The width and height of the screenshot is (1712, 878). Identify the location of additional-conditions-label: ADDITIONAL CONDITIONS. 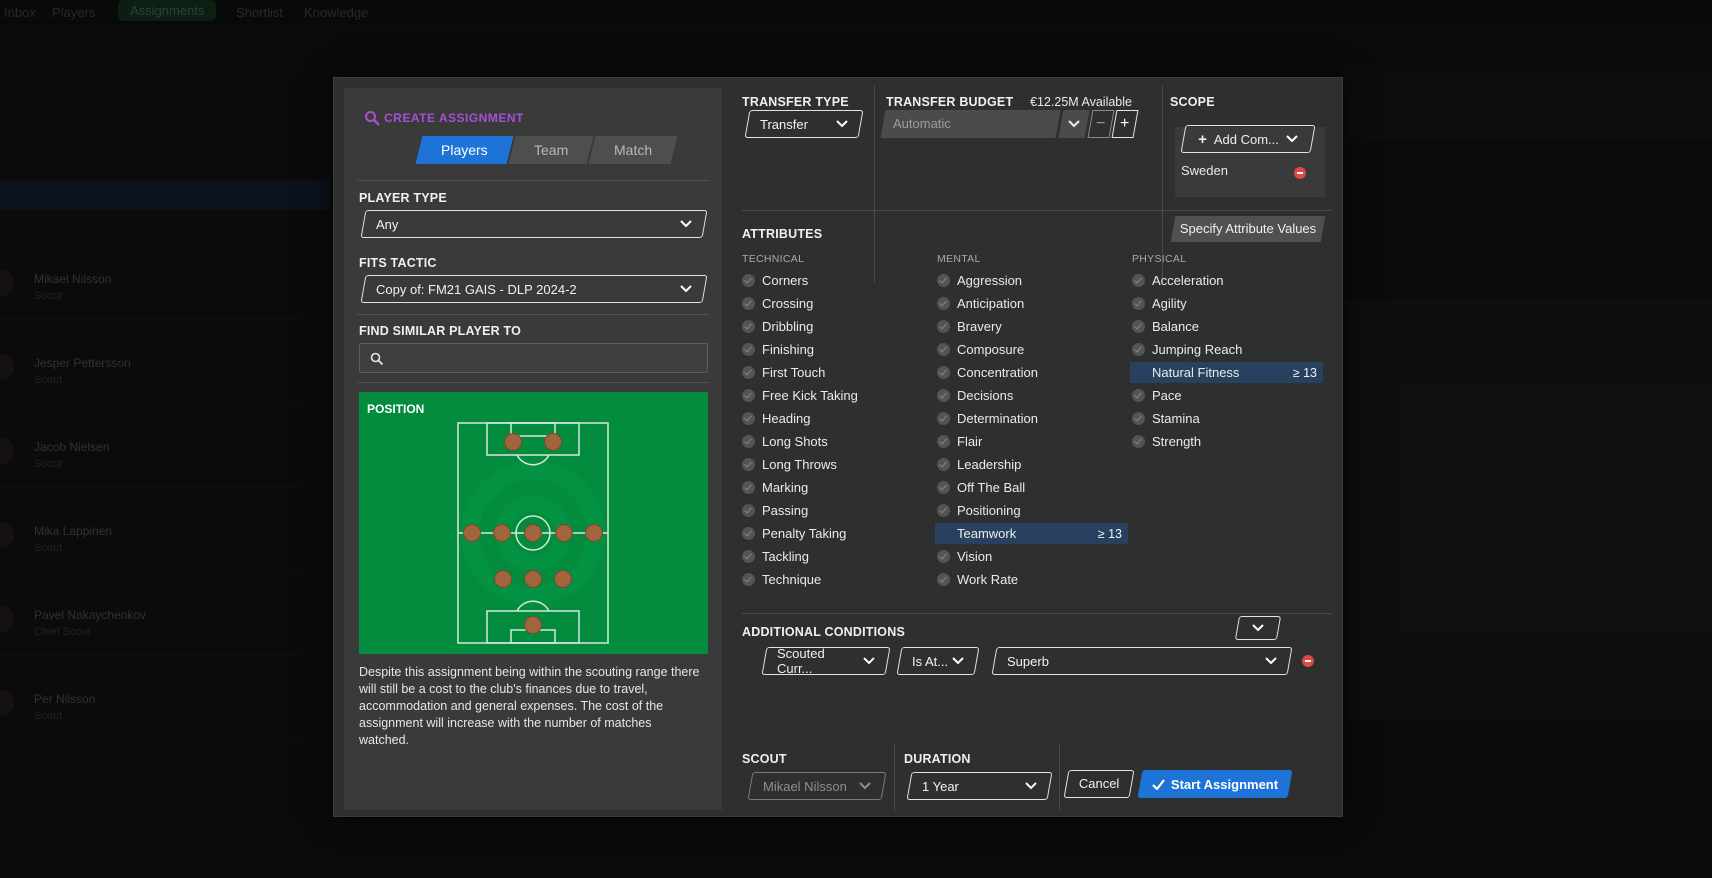
(823, 632).